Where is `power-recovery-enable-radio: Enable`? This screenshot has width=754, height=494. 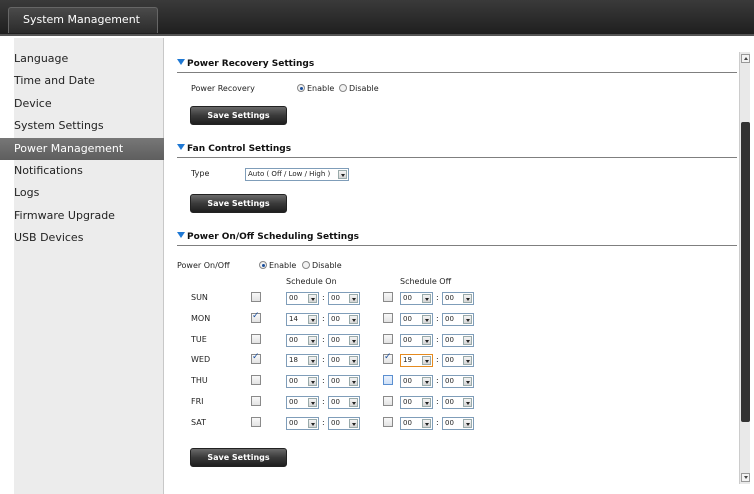
power-recovery-enable-radio: Enable is located at coordinates (315, 88).